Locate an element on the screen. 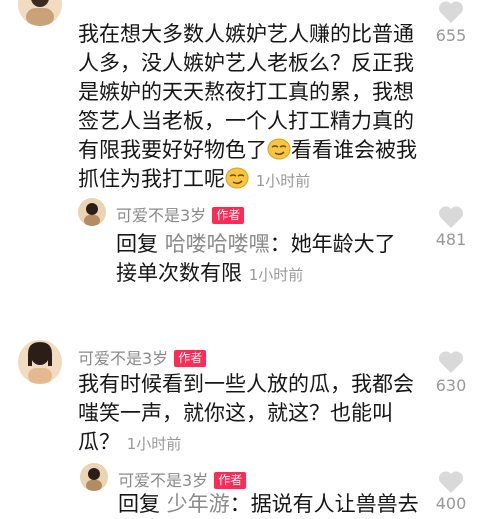 The image size is (500, 519). reply-time: 1小时前 is located at coordinates (276, 275).